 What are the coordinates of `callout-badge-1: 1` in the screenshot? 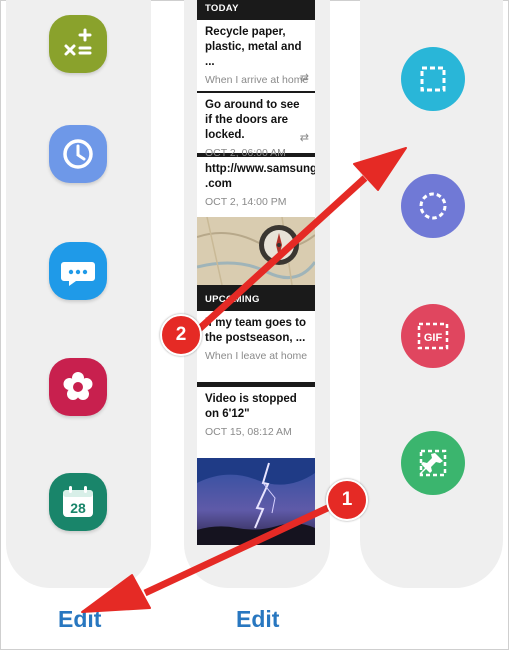 It's located at (347, 500).